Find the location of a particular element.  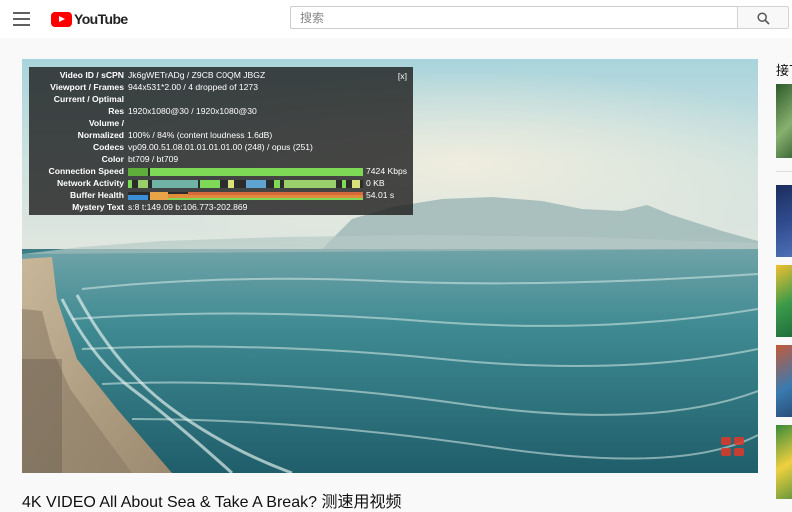

search-button is located at coordinates (763, 17).